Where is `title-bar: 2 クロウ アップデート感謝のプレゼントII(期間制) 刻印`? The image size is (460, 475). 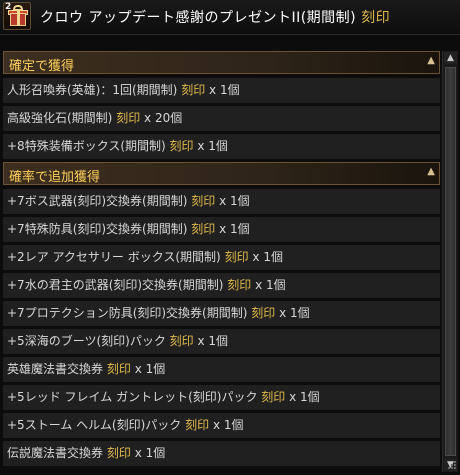
title-bar: 2 クロウ アップデート感謝のプレゼントII(期間制) 刻印 is located at coordinates (230, 17).